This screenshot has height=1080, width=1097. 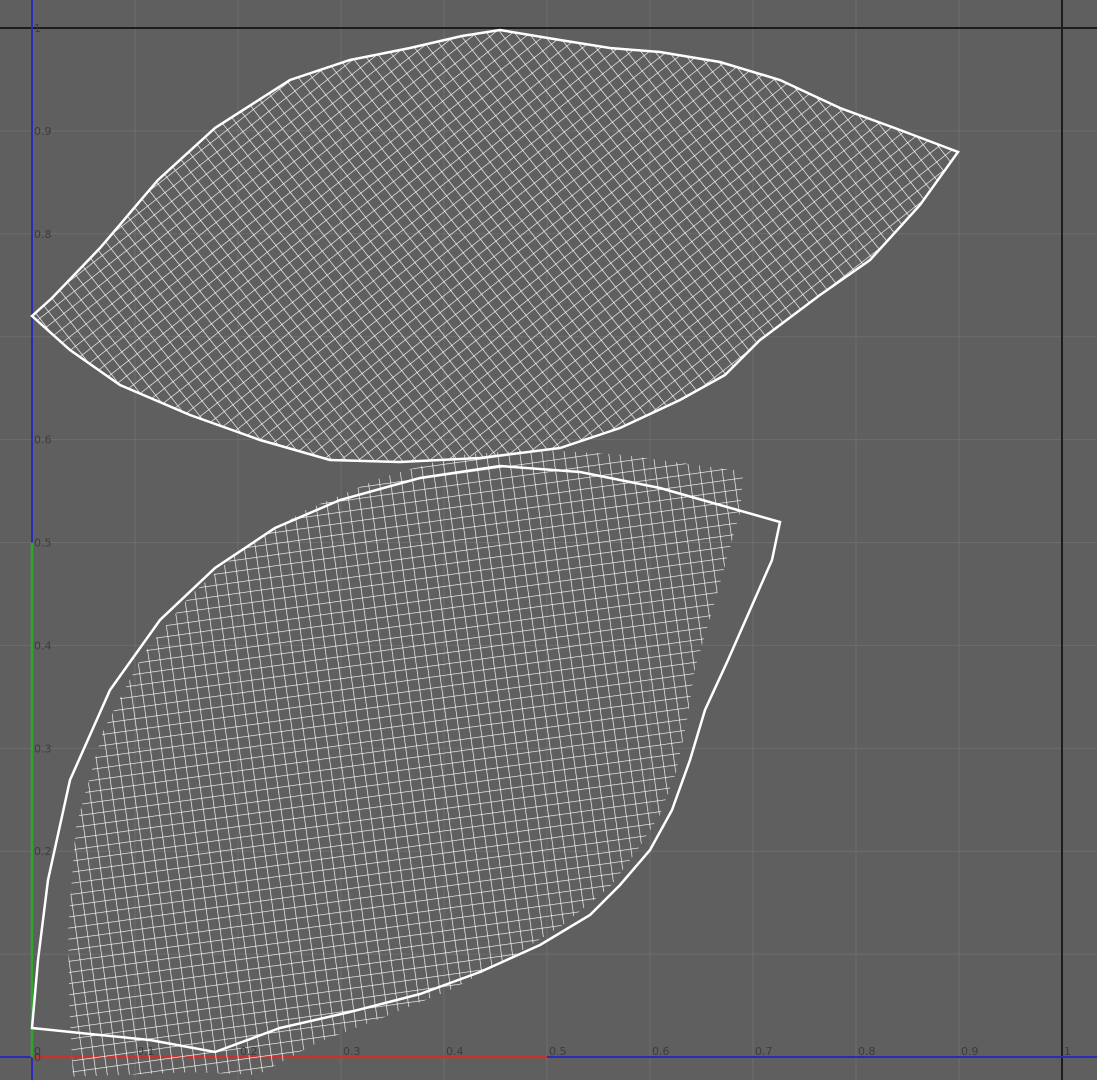 What do you see at coordinates (867, 1051) in the screenshot?
I see `x-tick-label: 0.8` at bounding box center [867, 1051].